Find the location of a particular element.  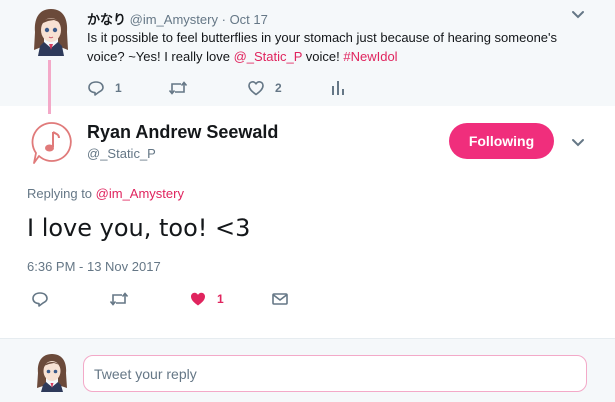

music-note-avatar-icon is located at coordinates (52, 143).